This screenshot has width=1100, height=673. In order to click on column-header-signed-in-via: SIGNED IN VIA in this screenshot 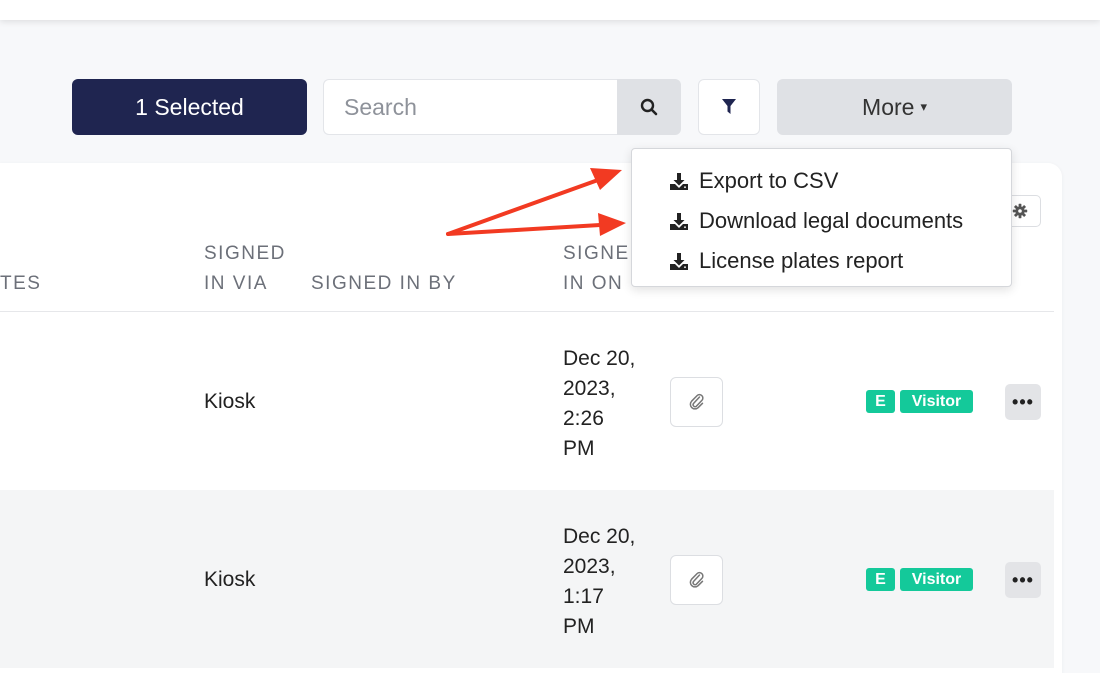, I will do `click(245, 269)`.